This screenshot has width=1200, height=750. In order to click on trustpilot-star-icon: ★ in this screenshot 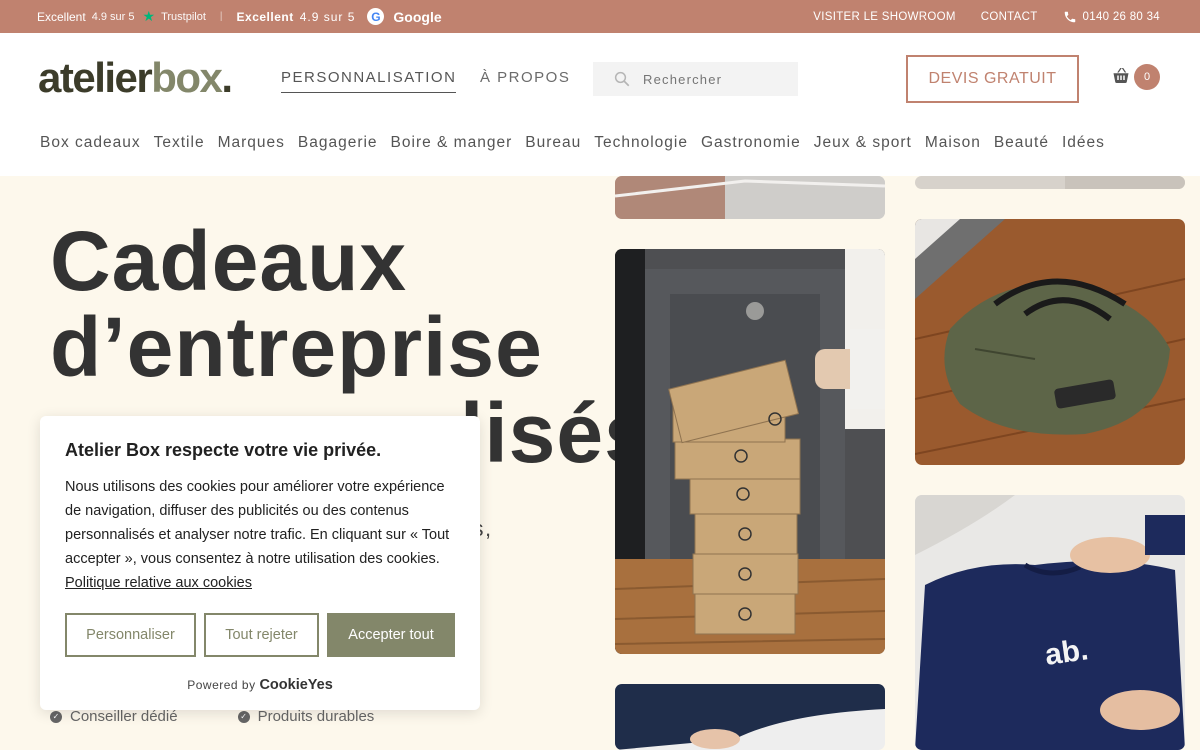, I will do `click(149, 16)`.